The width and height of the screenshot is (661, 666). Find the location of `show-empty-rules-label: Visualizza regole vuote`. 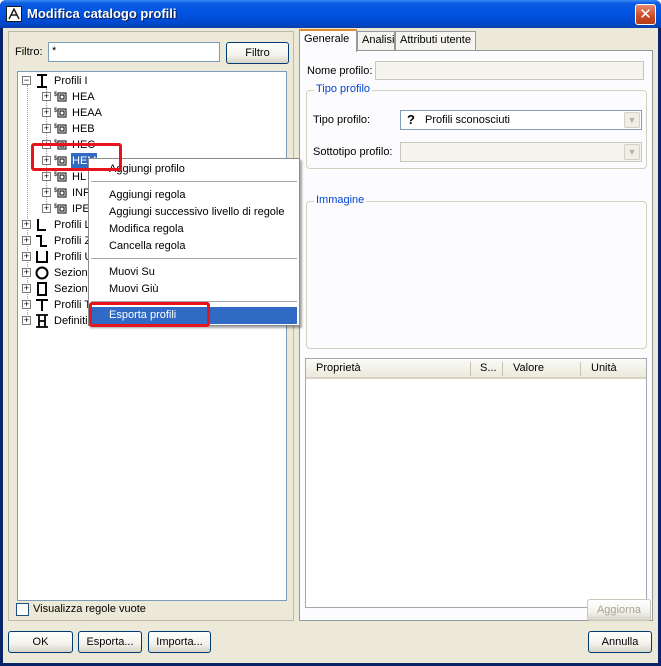

show-empty-rules-label: Visualizza regole vuote is located at coordinates (89, 609).